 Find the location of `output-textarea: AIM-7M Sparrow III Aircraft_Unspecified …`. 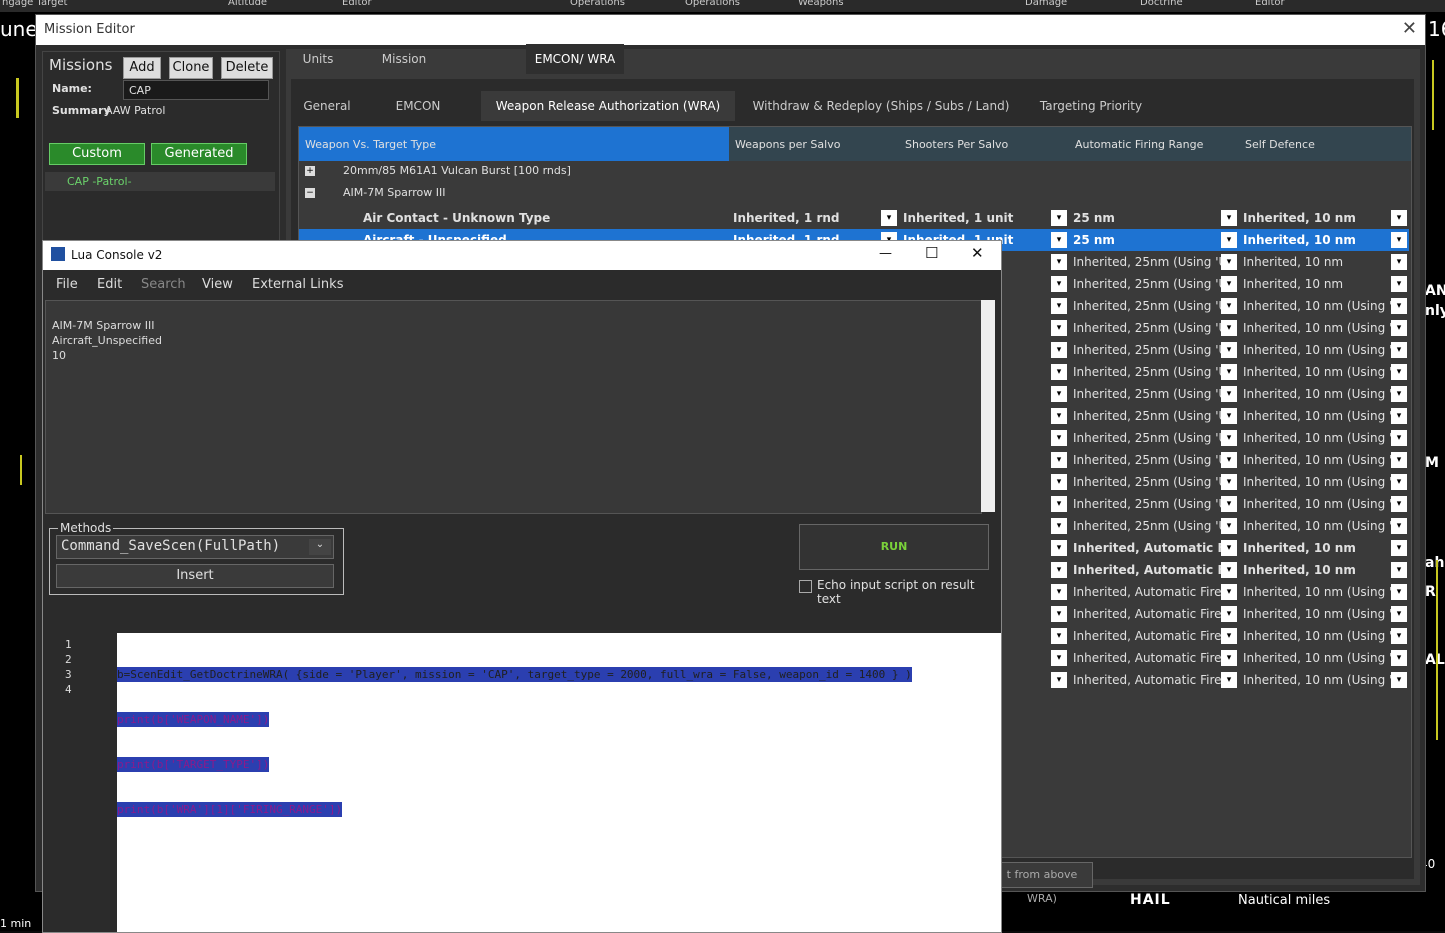

output-textarea: AIM-7M Sparrow III Aircraft_Unspecified … is located at coordinates (513, 407).